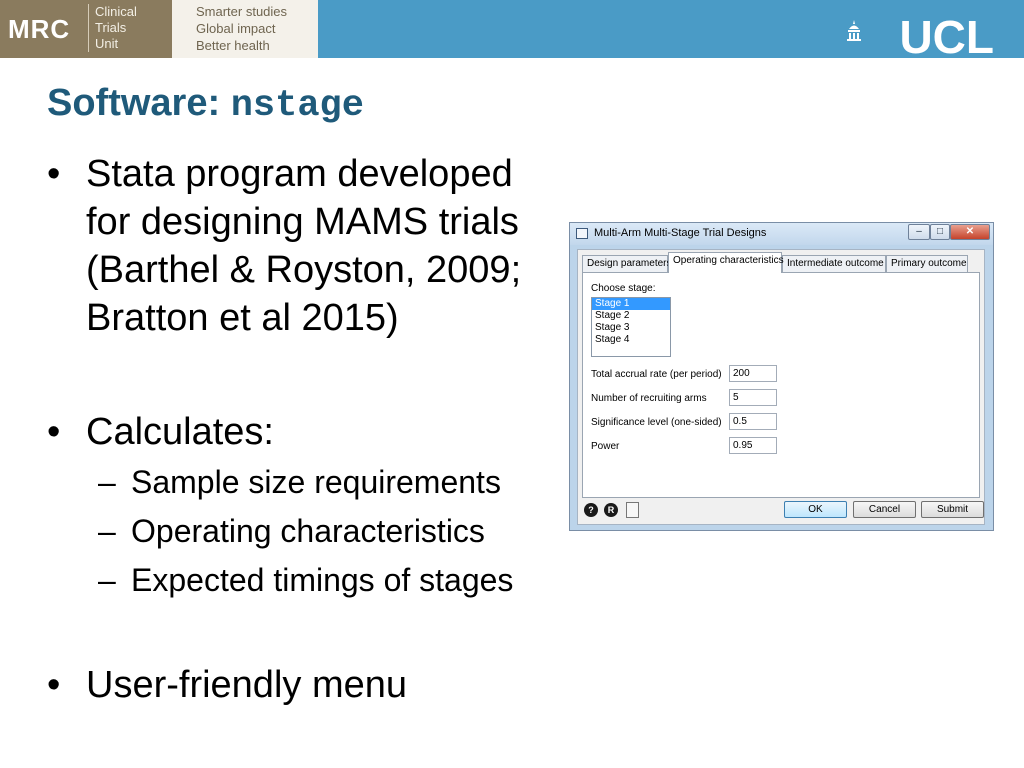 The height and width of the screenshot is (768, 1024). Describe the element at coordinates (246, 685) in the screenshot. I see `bullet-line: User-friendly menu` at that location.